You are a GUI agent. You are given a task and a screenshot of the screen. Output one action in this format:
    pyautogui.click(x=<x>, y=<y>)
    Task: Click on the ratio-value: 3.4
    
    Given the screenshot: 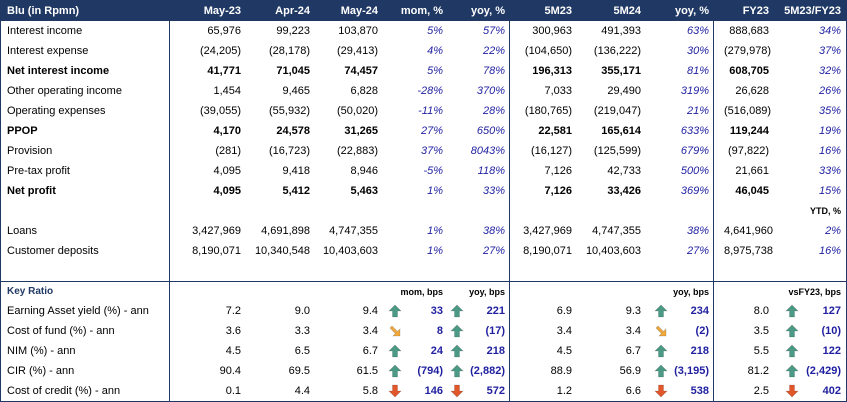 What is the action you would take?
    pyautogui.click(x=564, y=331)
    